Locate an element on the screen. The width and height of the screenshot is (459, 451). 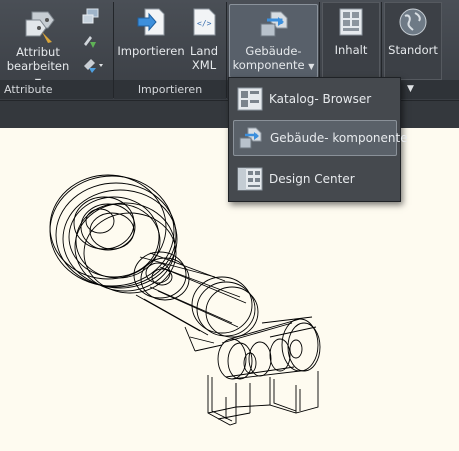
menu-item-label: Design Center is located at coordinates (312, 179).